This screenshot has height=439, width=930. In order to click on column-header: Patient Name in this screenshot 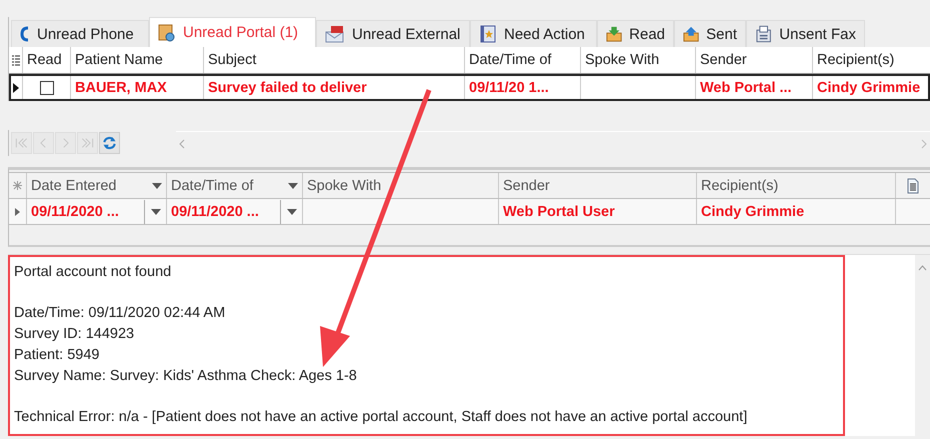, I will do `click(137, 60)`.